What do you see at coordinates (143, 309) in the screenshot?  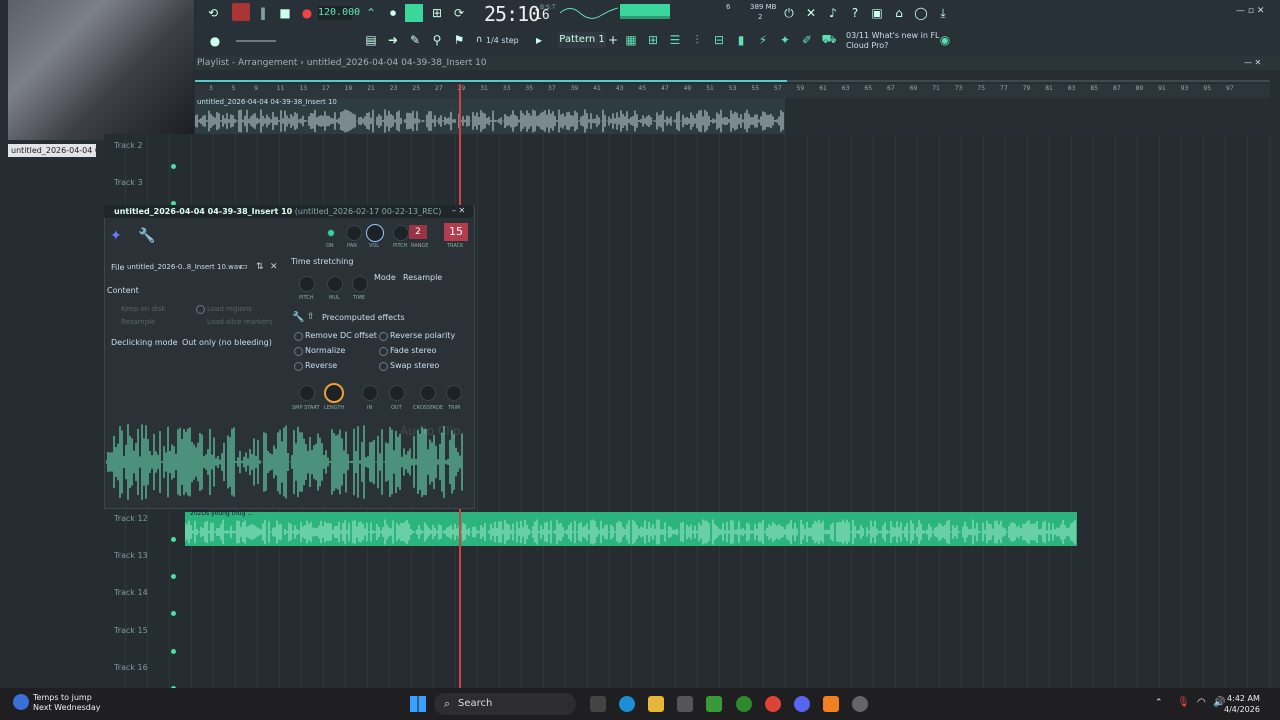 I see `keep-on-disk-option: Keep on disk` at bounding box center [143, 309].